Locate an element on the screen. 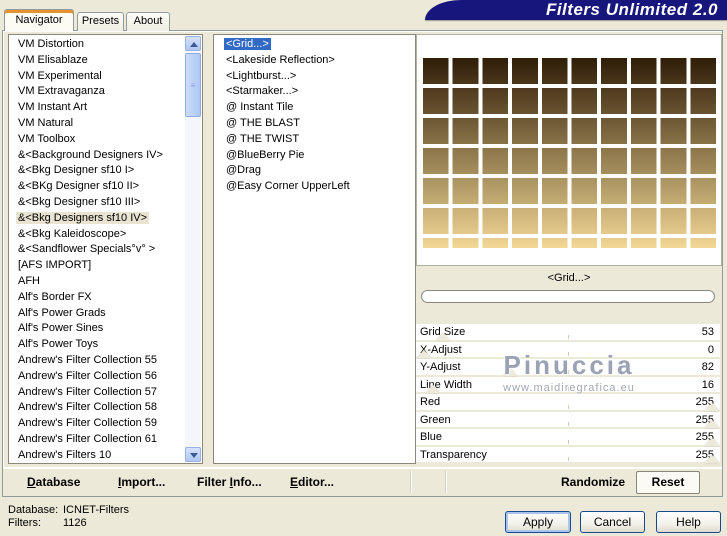  navigator-list-item: &<Bkg Designers sf10 IV> is located at coordinates (97, 219).